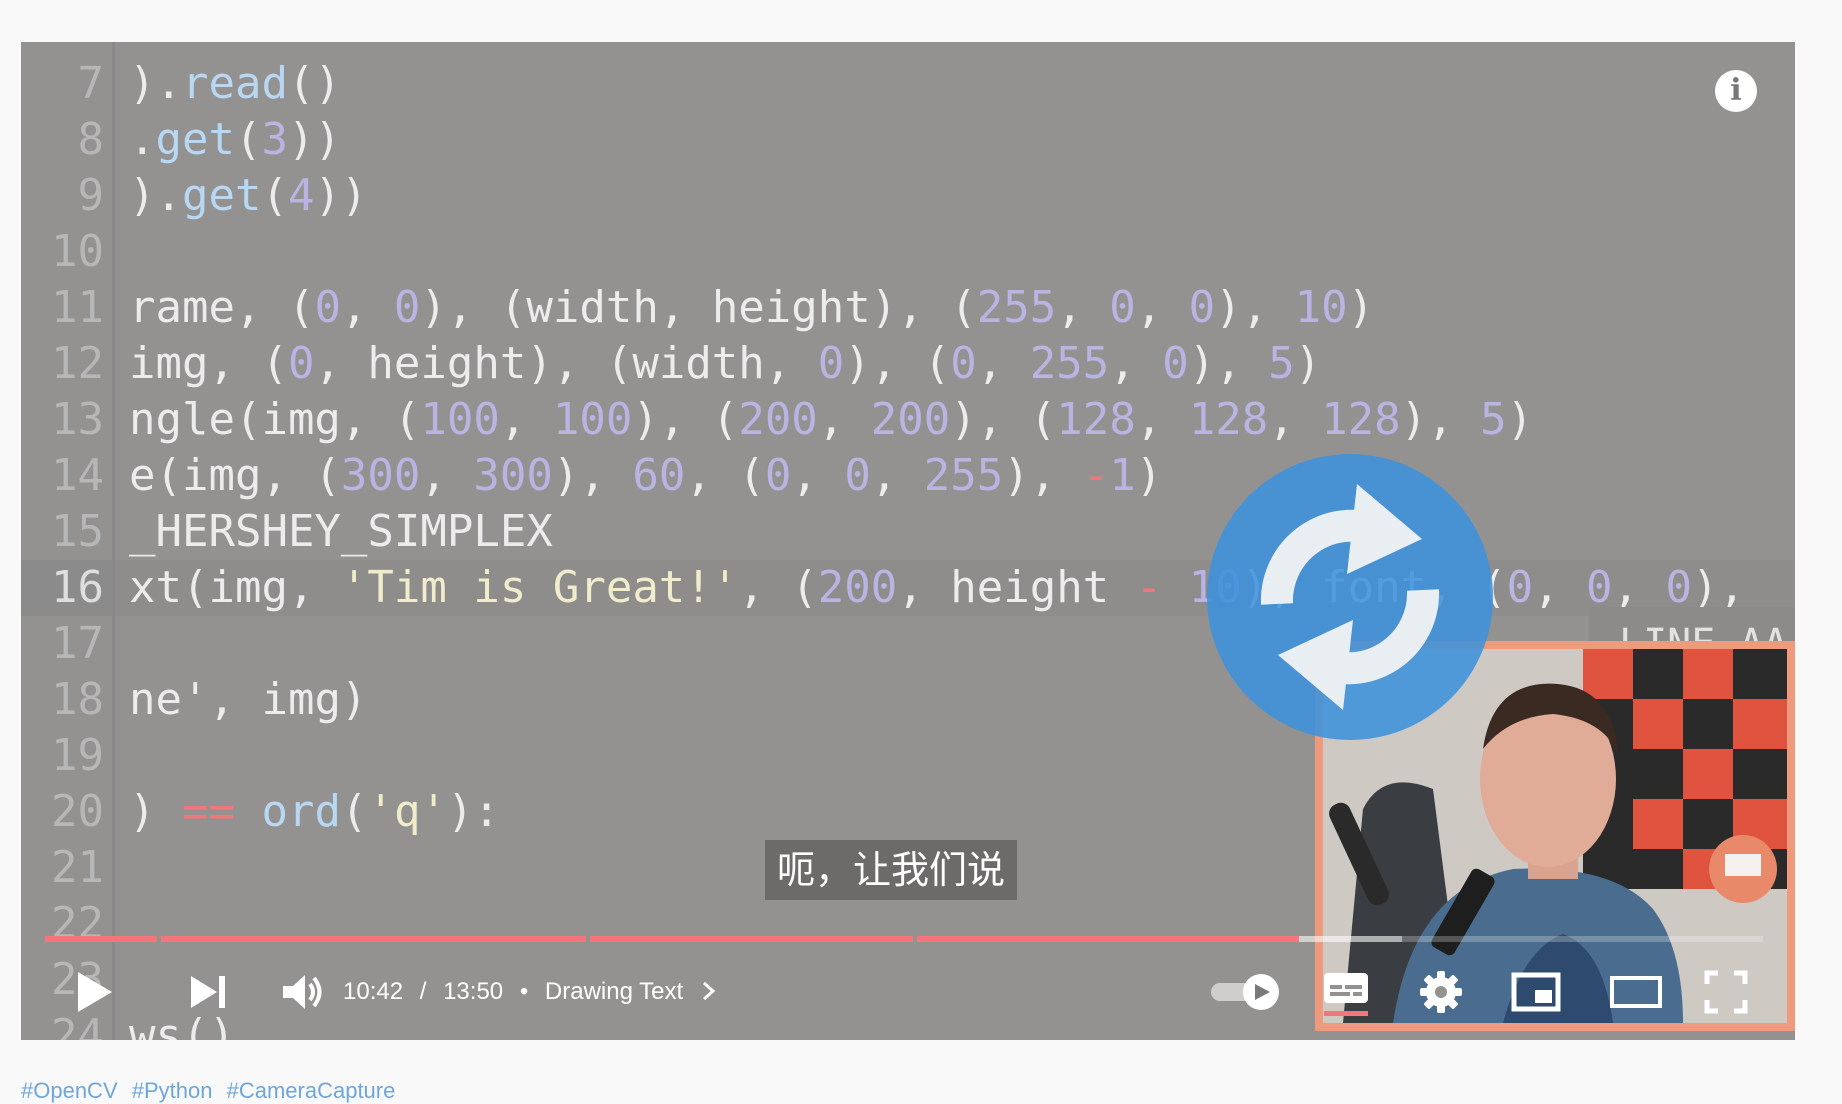  I want to click on line-number: 14, so click(77, 475).